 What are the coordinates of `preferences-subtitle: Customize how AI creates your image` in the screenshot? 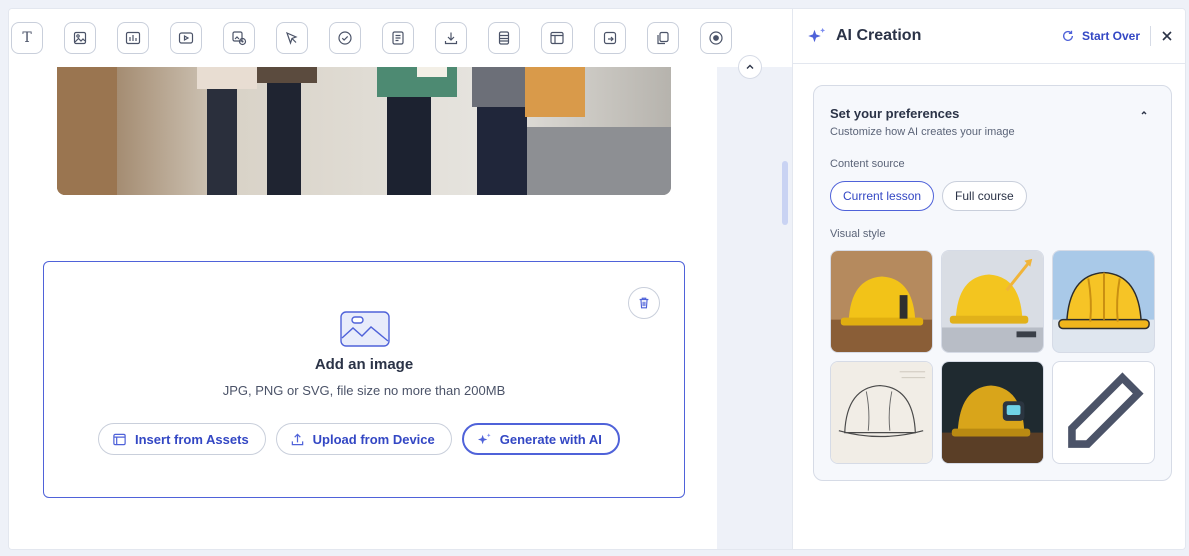 It's located at (922, 132).